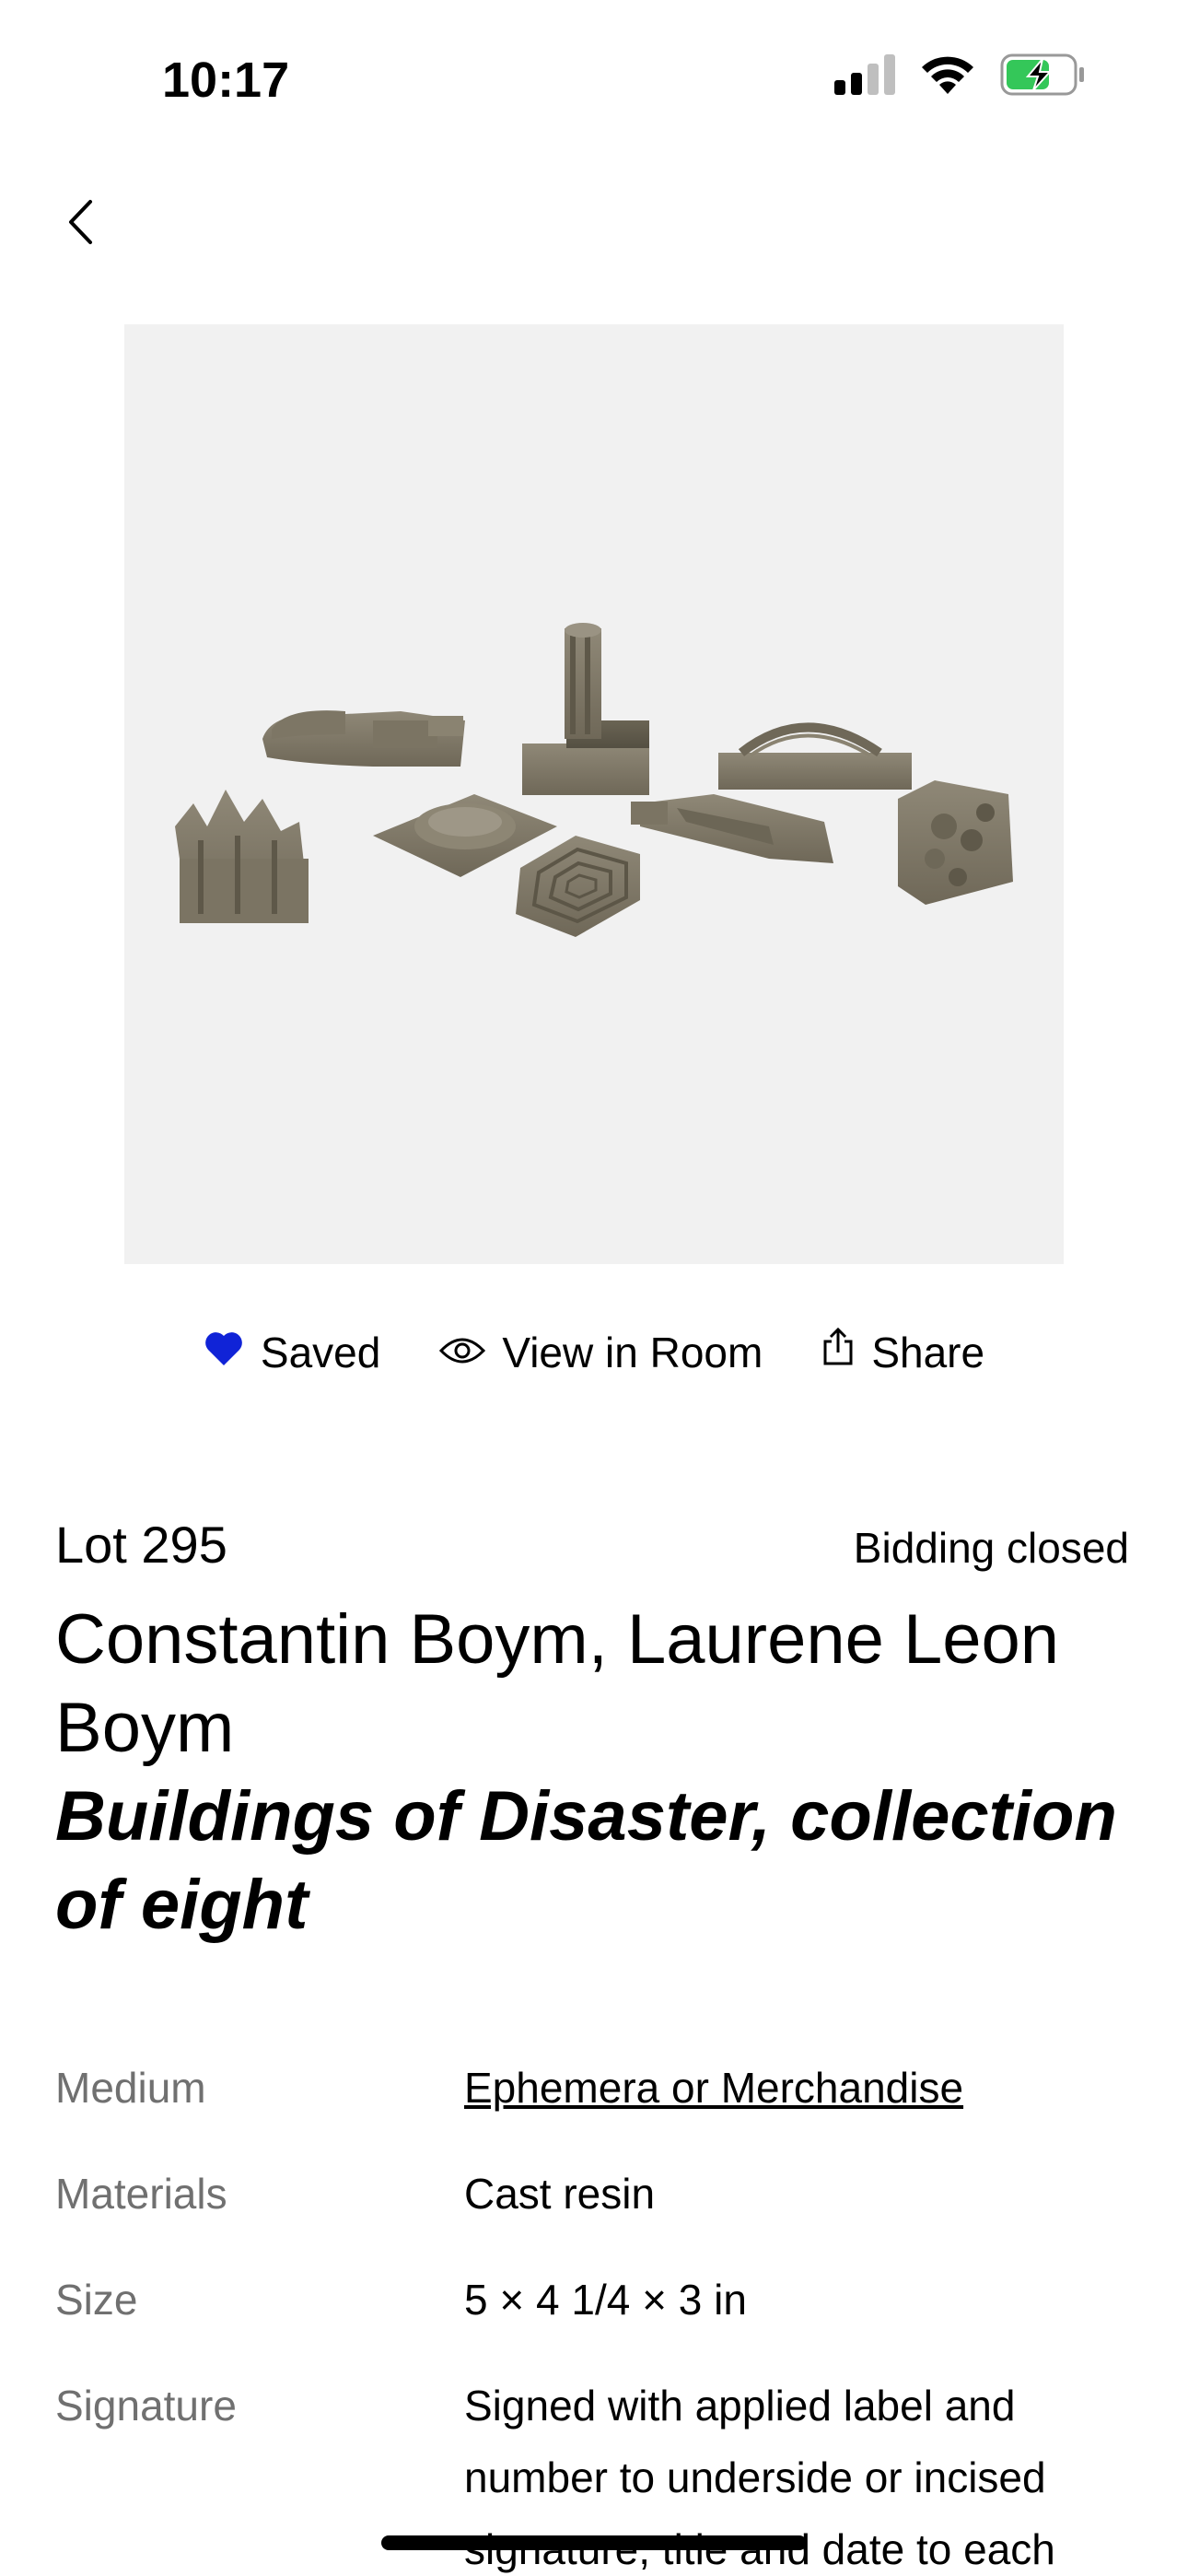 The width and height of the screenshot is (1188, 2576). I want to click on heart-filled-icon, so click(224, 1352).